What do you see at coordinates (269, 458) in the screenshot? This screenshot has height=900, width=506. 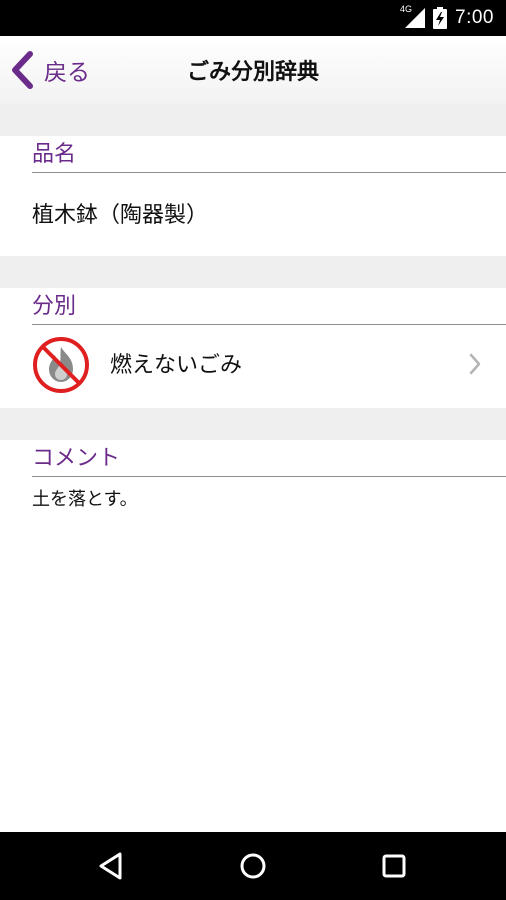 I see `comment-heading: コメント` at bounding box center [269, 458].